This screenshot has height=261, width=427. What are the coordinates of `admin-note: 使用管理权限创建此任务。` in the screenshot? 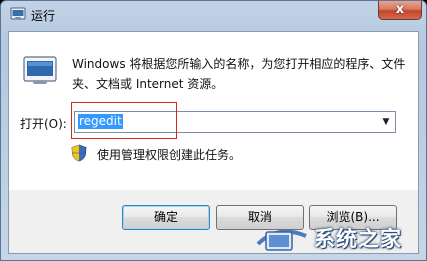 It's located at (169, 155).